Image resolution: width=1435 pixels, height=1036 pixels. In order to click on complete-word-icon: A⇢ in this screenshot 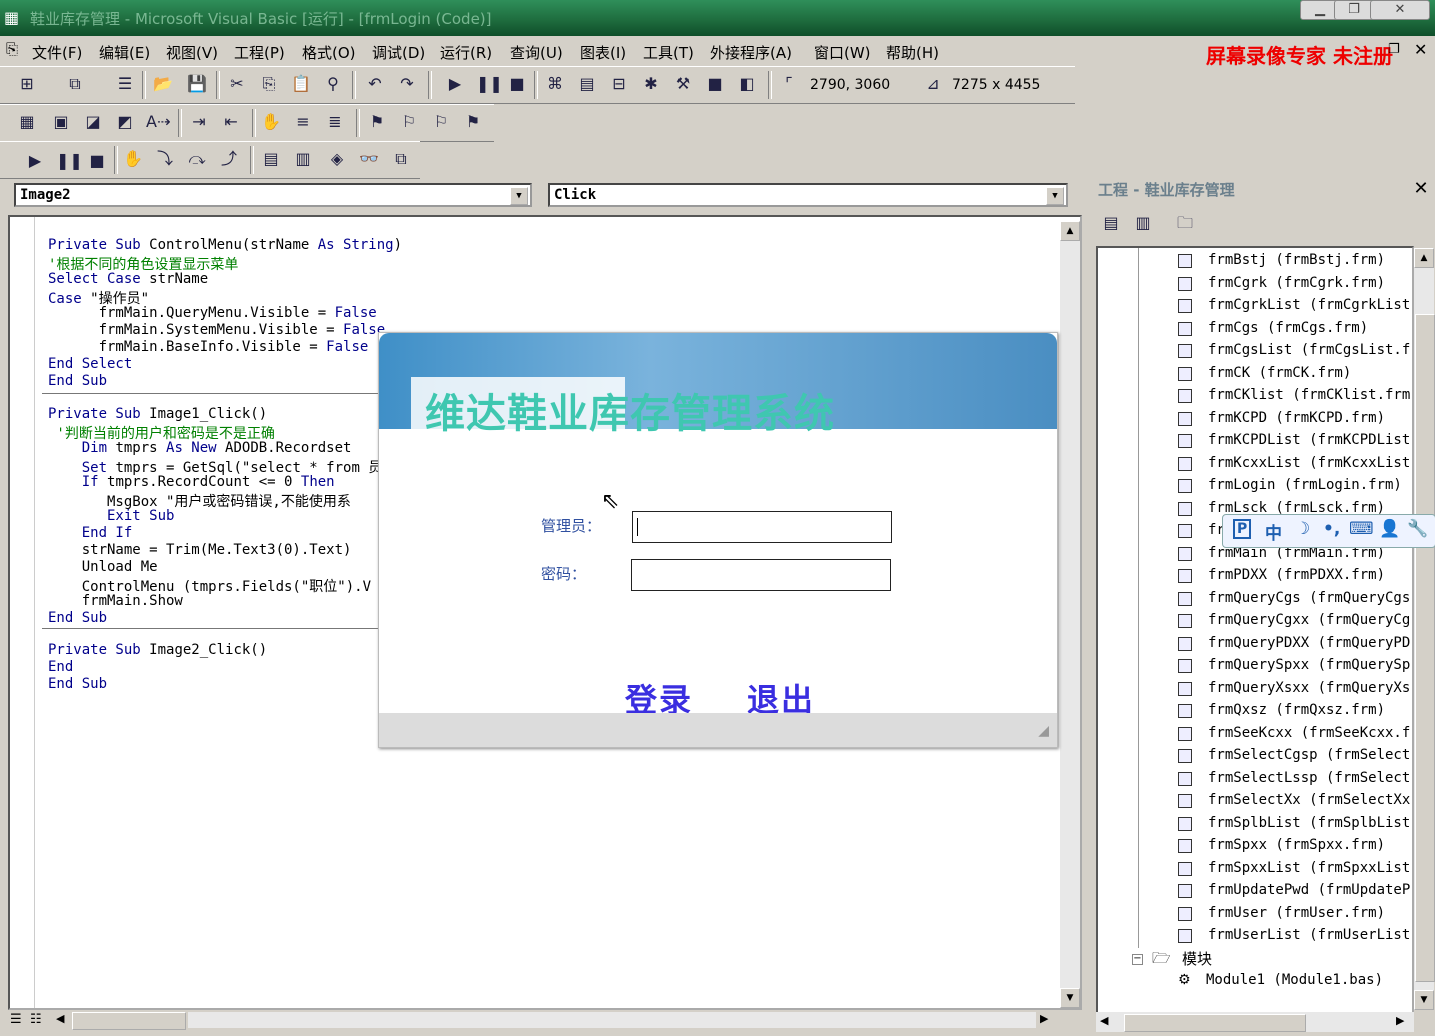, I will do `click(158, 122)`.